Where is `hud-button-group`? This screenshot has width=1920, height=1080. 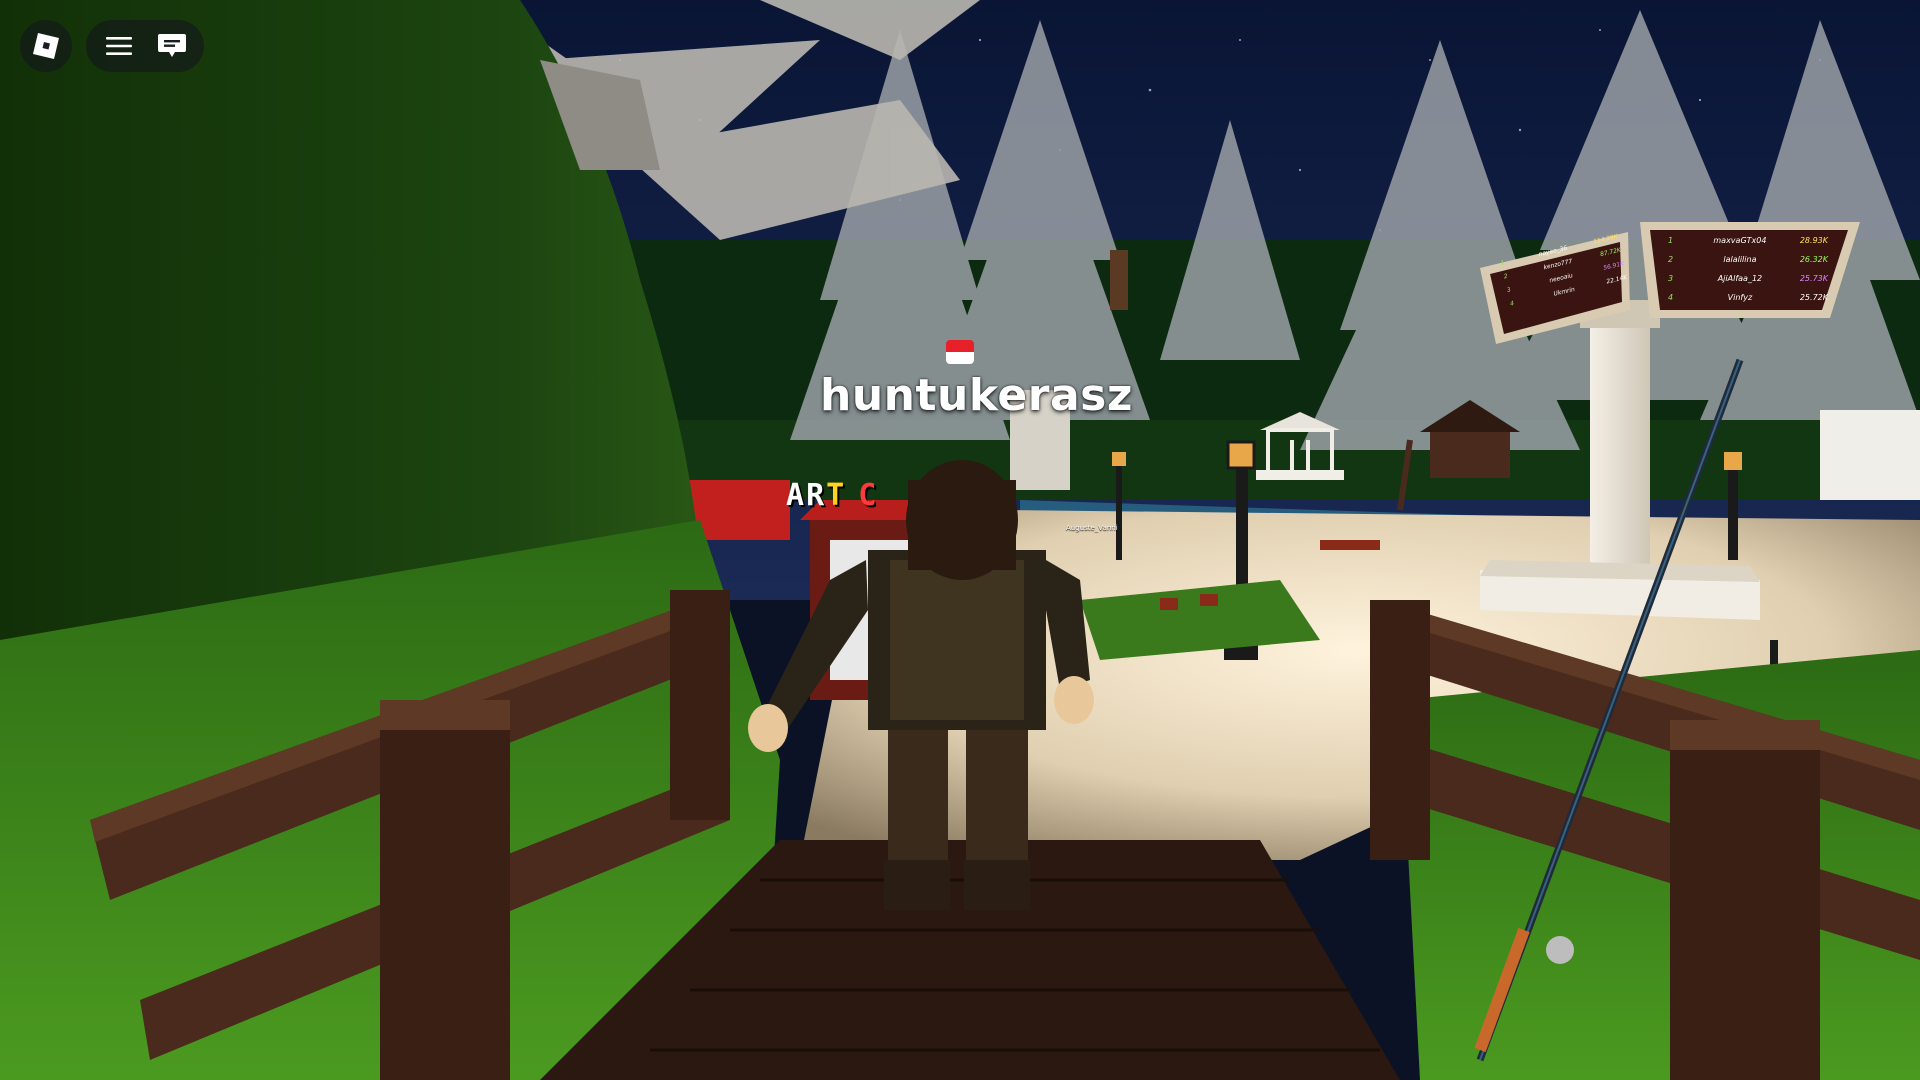 hud-button-group is located at coordinates (145, 46).